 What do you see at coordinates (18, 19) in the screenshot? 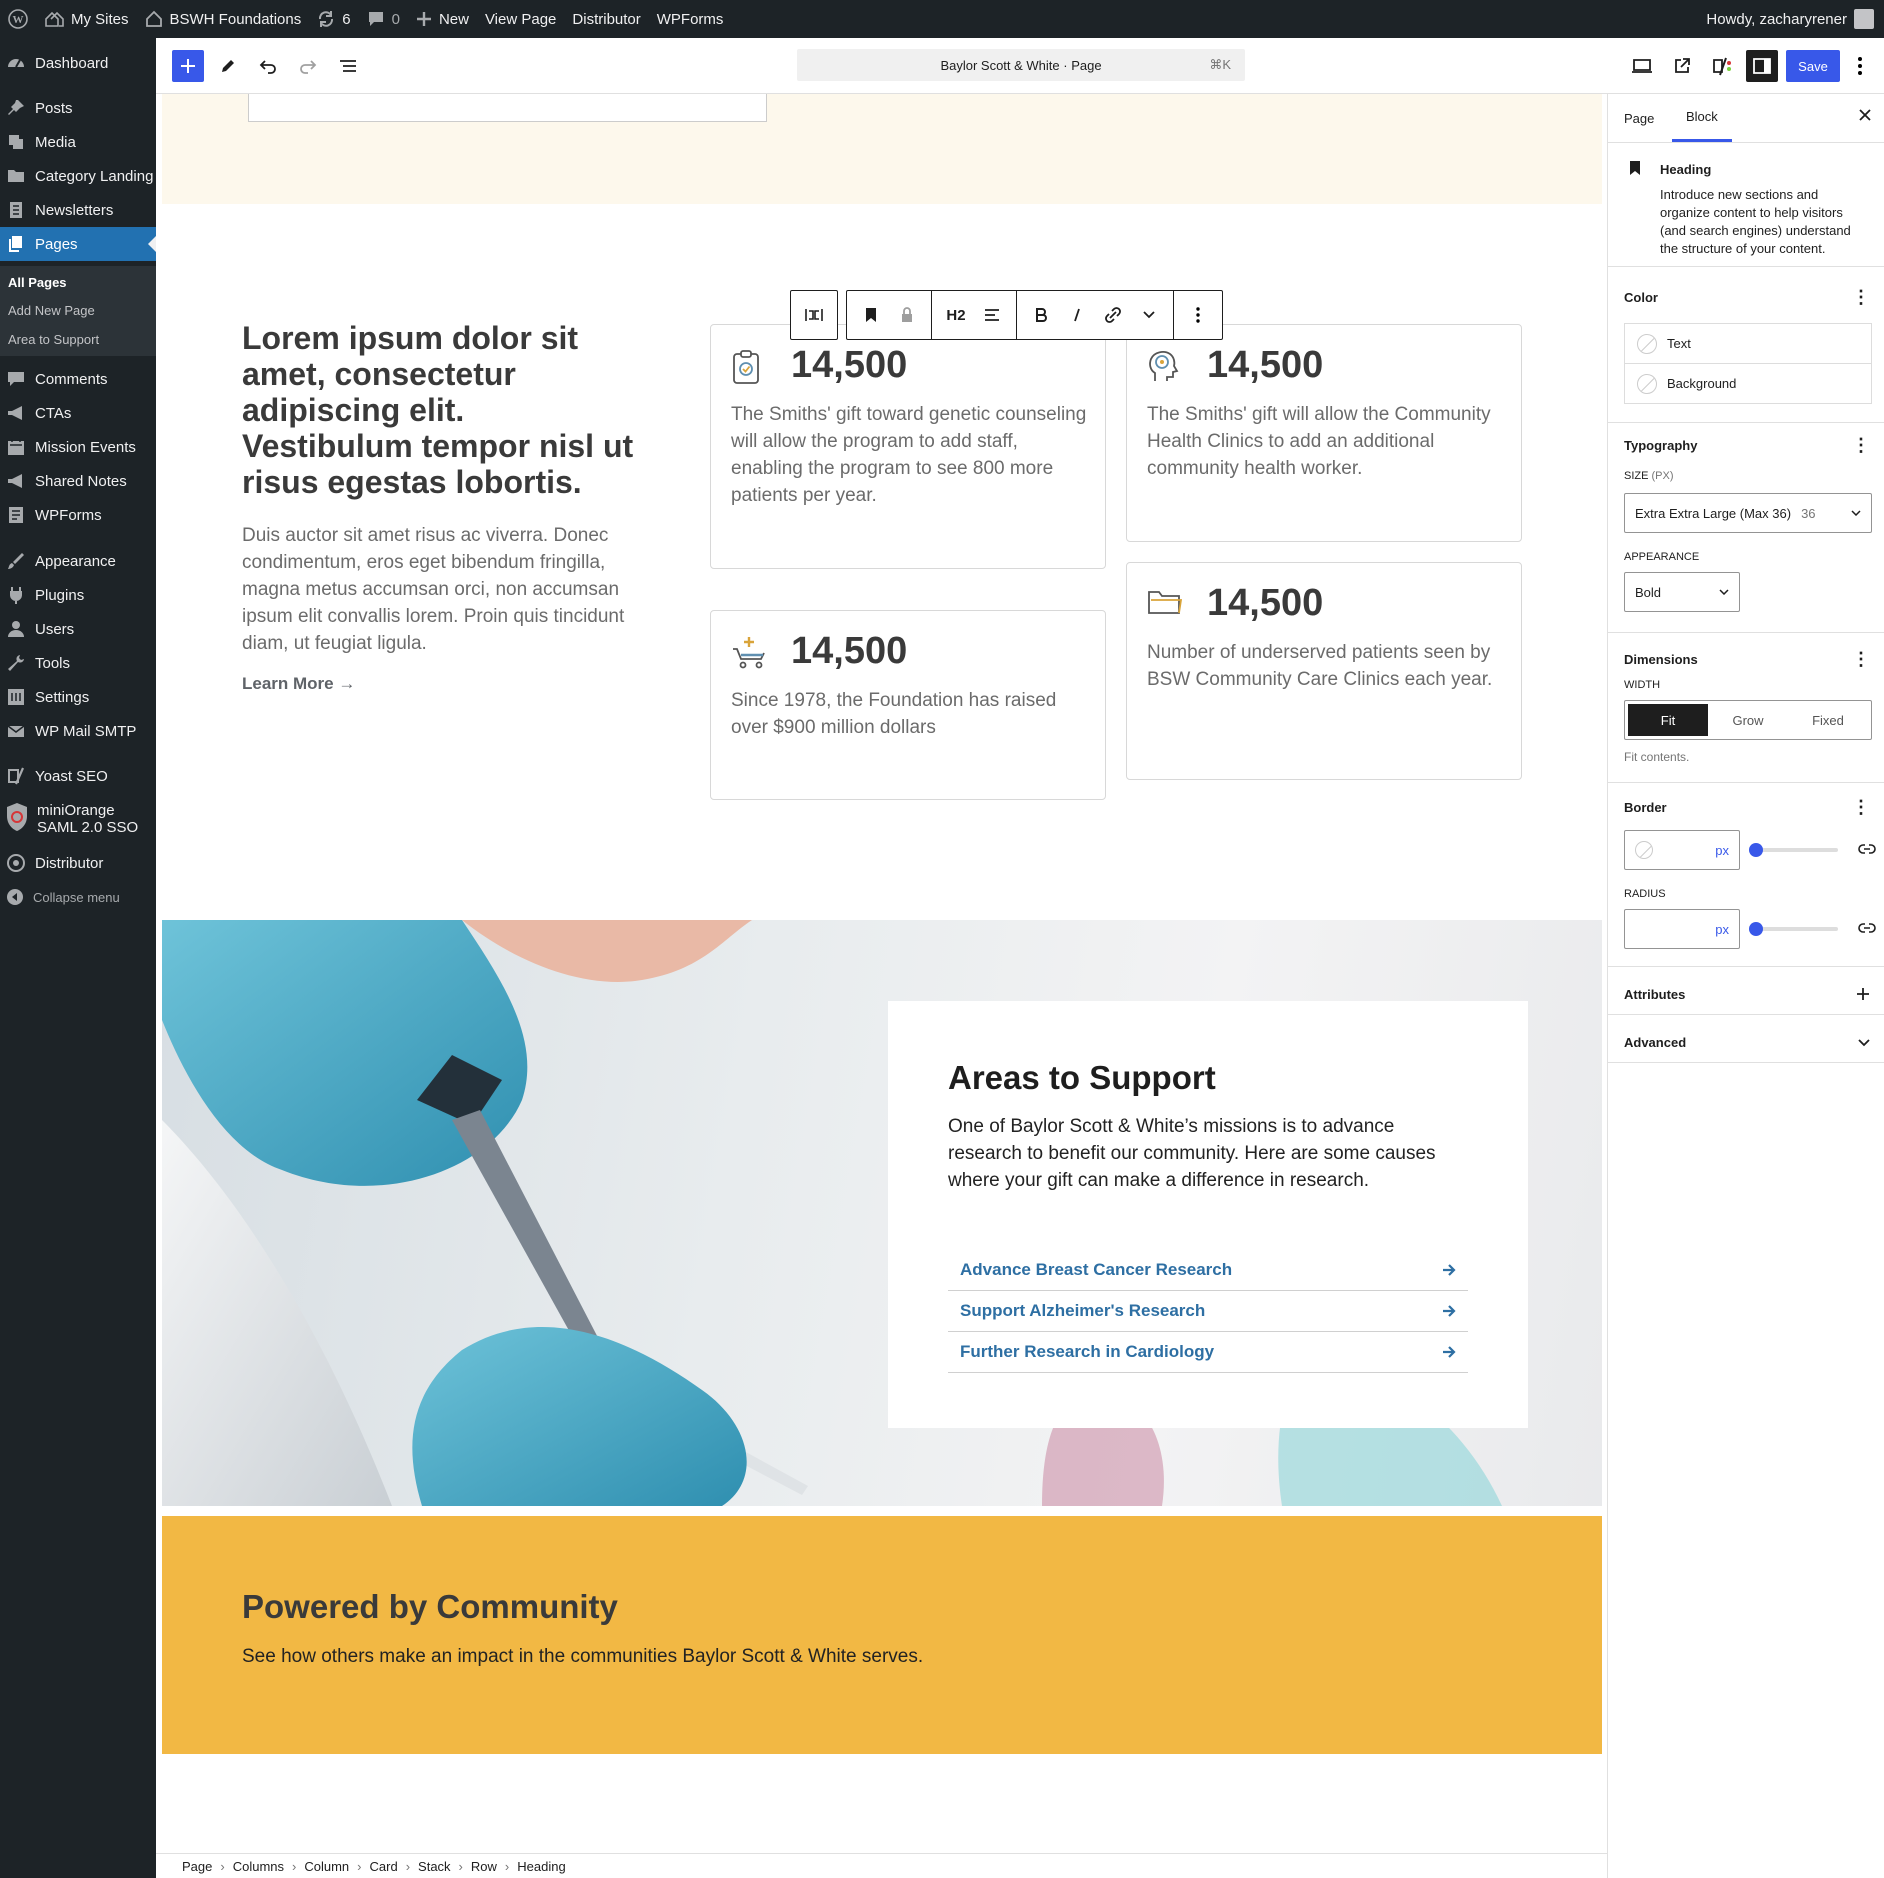
I see `wp-logo-button: W` at bounding box center [18, 19].